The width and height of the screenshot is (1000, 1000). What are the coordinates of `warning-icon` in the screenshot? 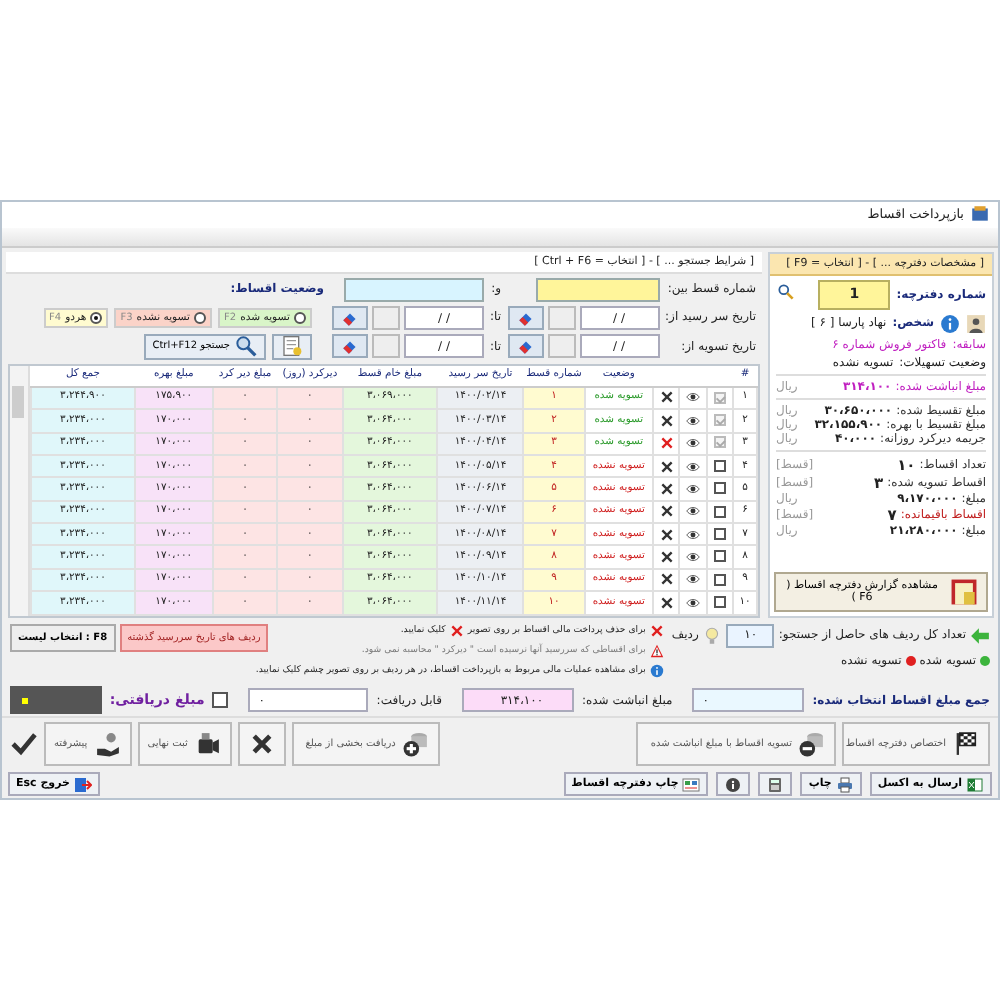 It's located at (656, 650).